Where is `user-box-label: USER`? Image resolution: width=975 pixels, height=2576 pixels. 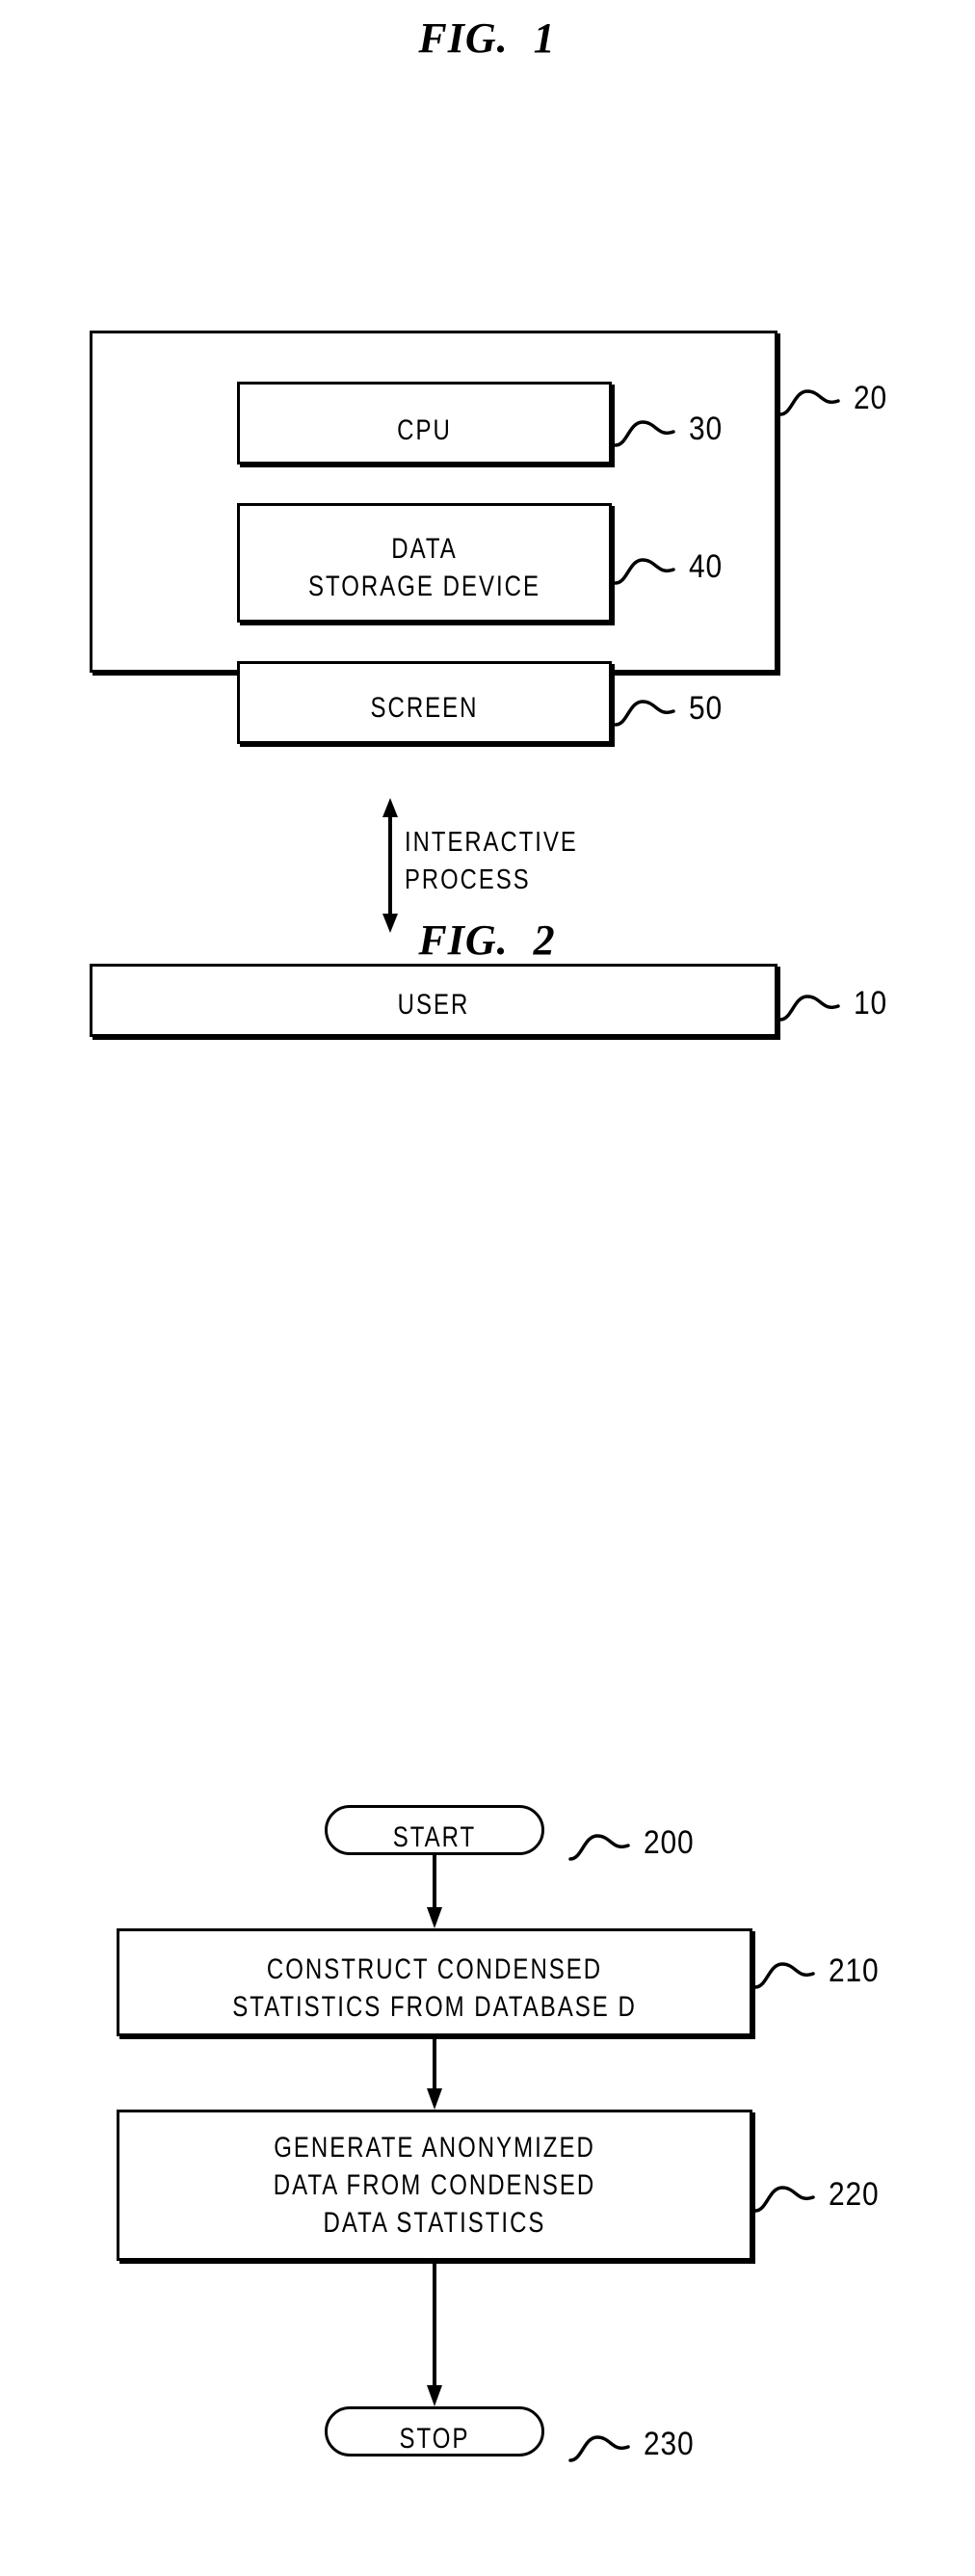
user-box-label: USER is located at coordinates (433, 1005).